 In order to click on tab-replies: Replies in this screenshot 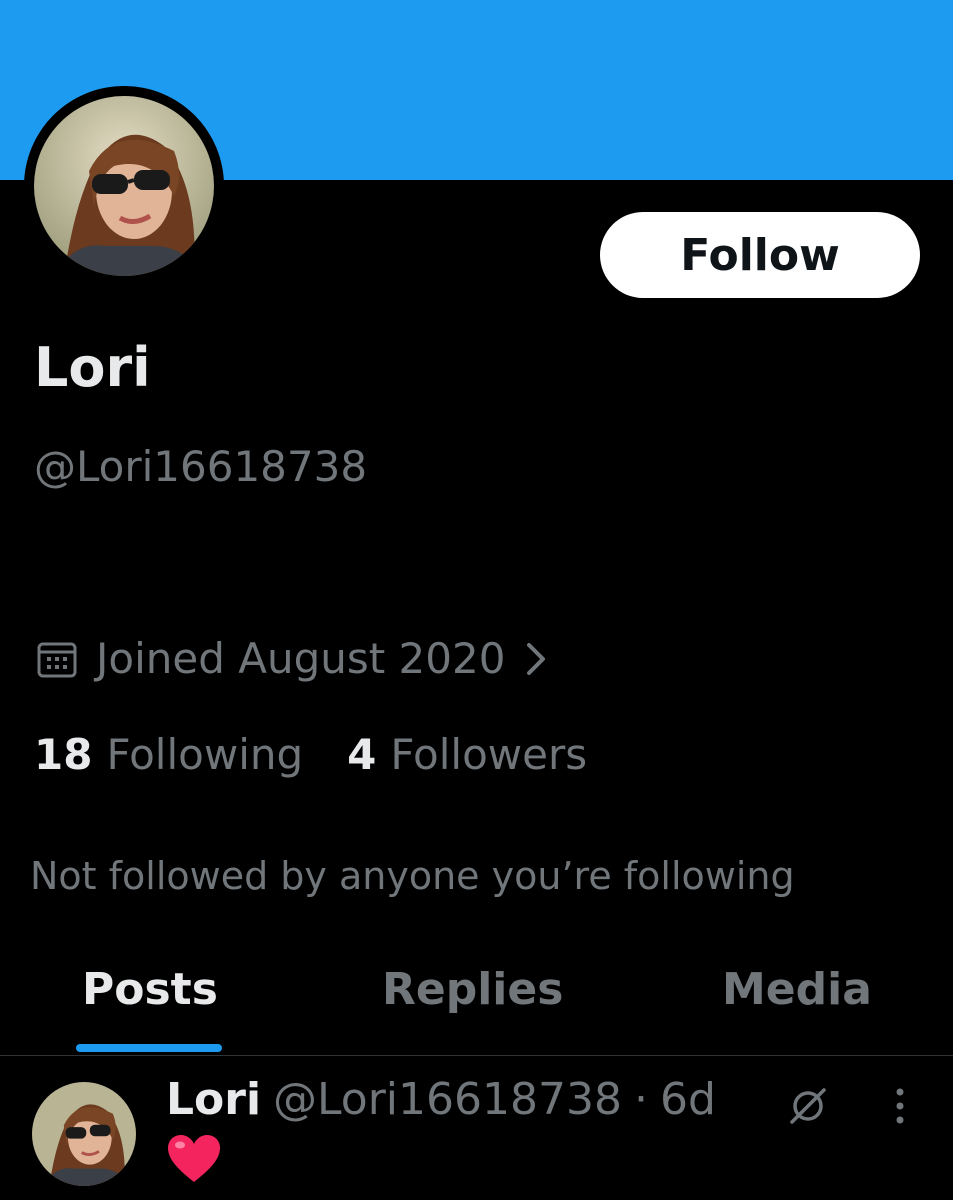, I will do `click(472, 1010)`.